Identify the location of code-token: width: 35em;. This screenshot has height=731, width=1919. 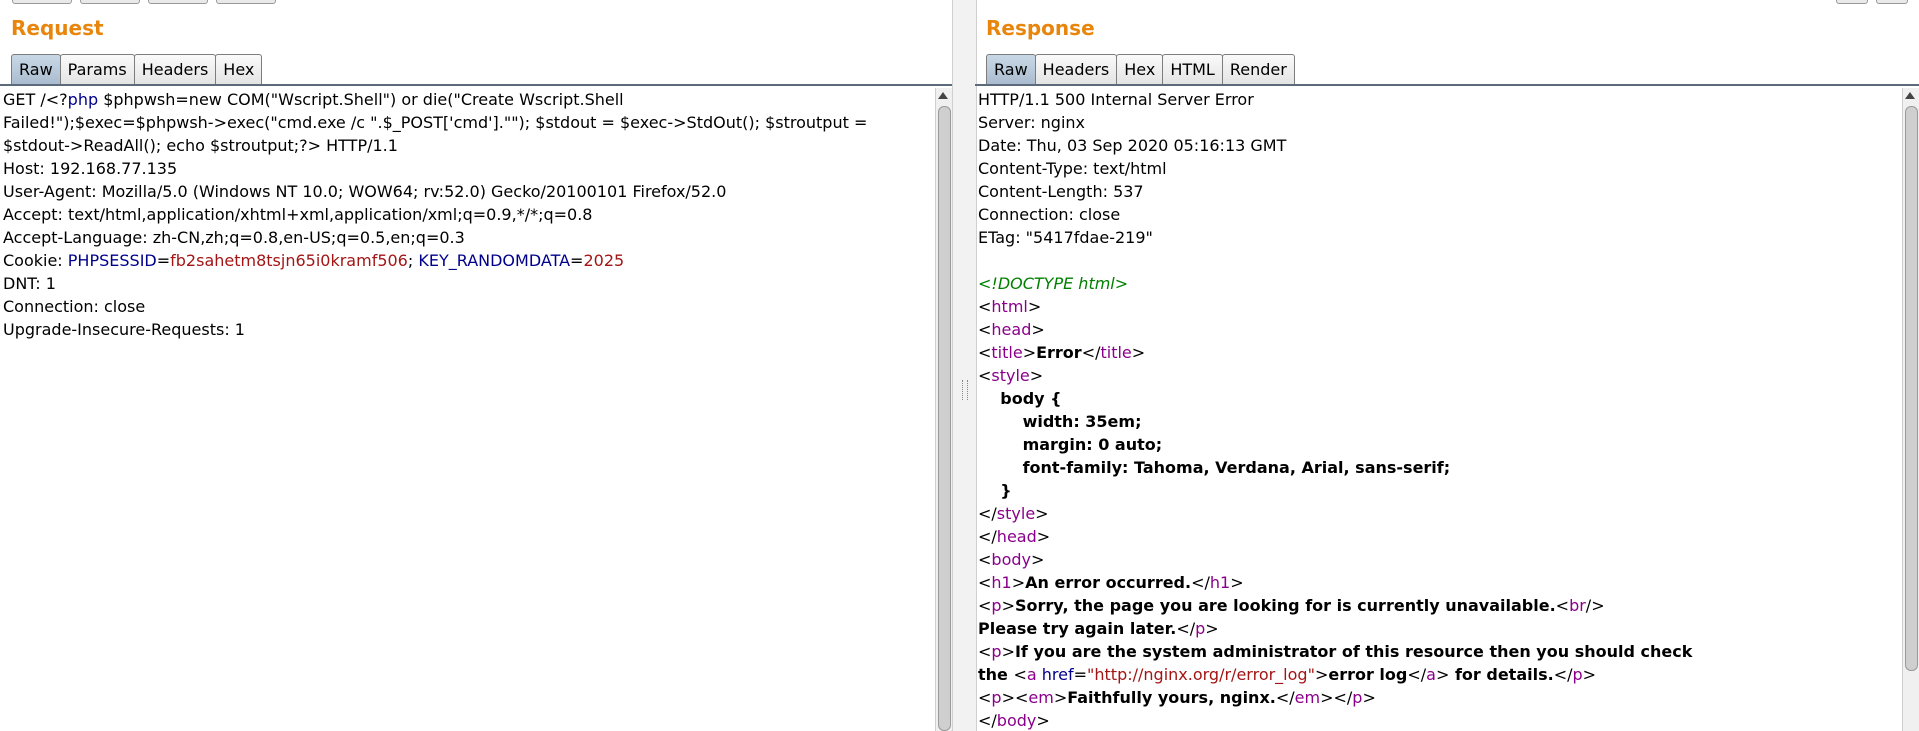
(1060, 421).